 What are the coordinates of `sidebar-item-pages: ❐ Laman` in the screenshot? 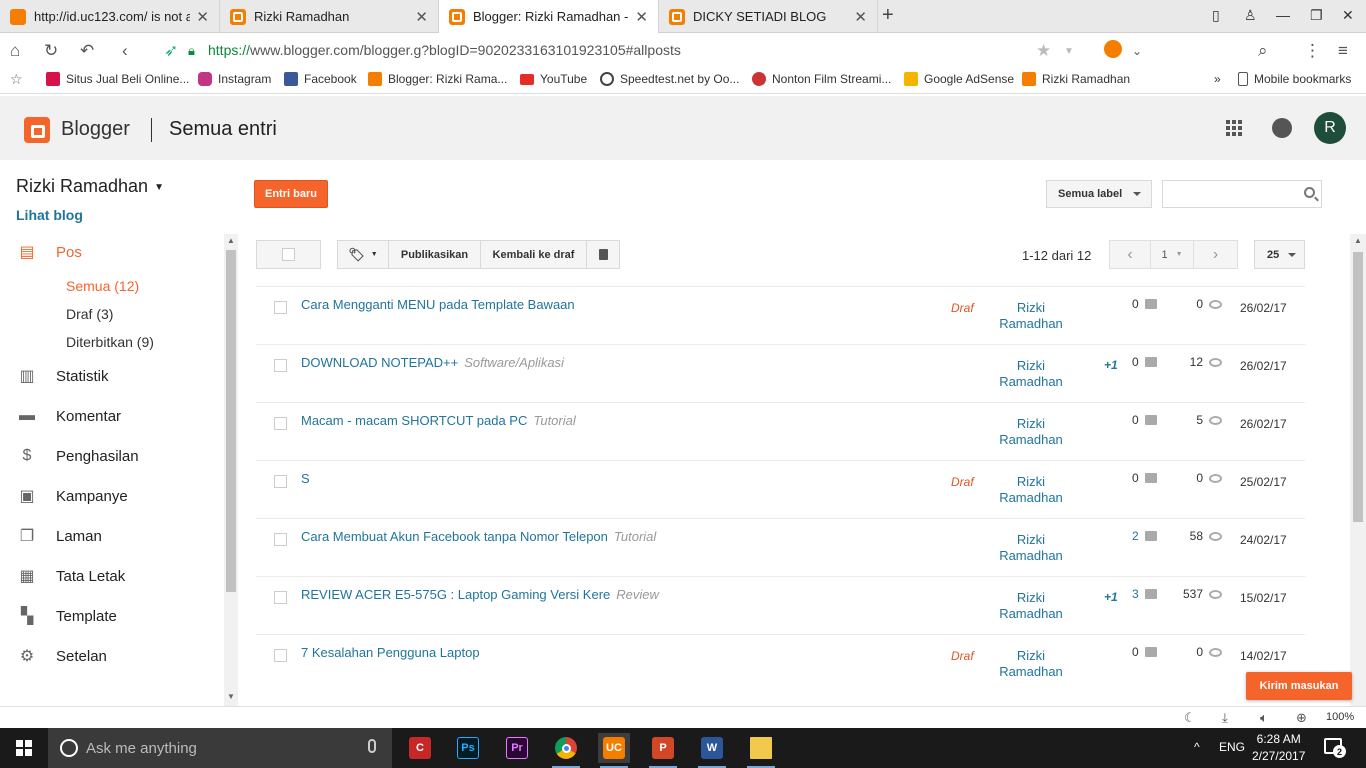 It's located at (59, 536).